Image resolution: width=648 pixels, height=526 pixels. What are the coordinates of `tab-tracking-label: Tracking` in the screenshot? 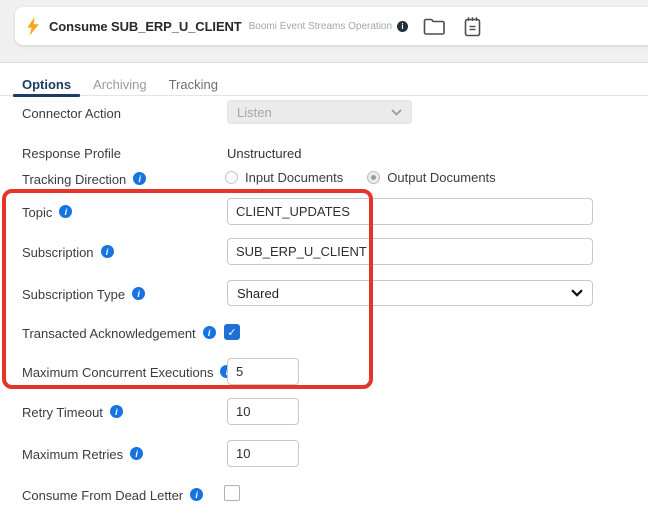 It's located at (193, 84).